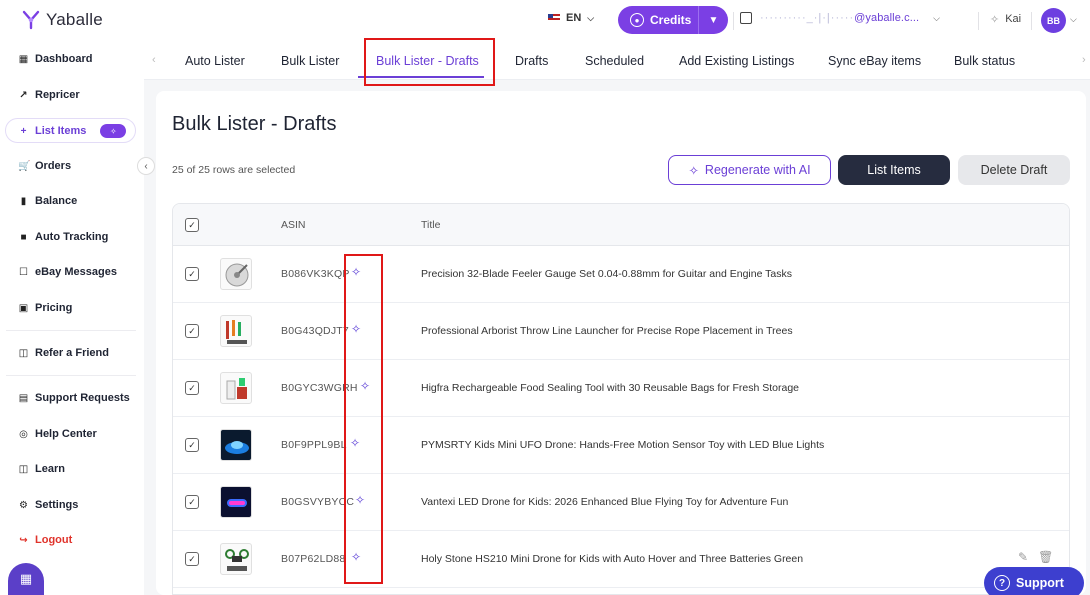 This screenshot has height=595, width=1090. I want to click on sidebar-item-ebay-messages: ☐ eBay Messages, so click(67, 272).